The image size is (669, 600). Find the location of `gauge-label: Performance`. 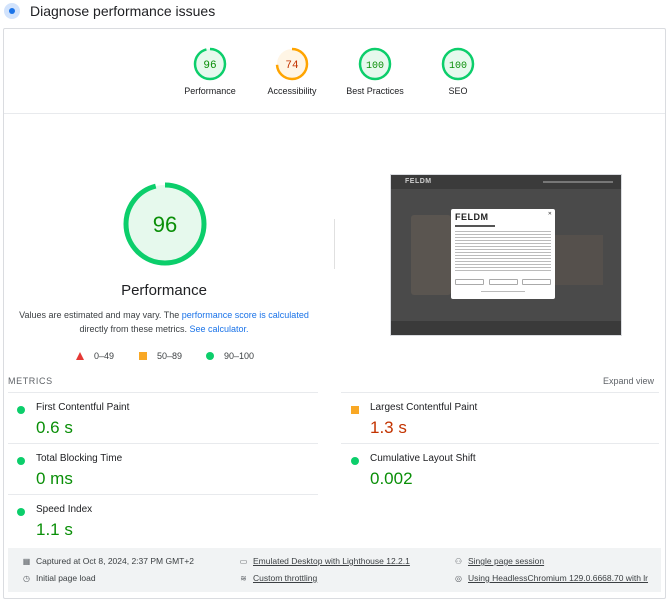

gauge-label: Performance is located at coordinates (210, 91).